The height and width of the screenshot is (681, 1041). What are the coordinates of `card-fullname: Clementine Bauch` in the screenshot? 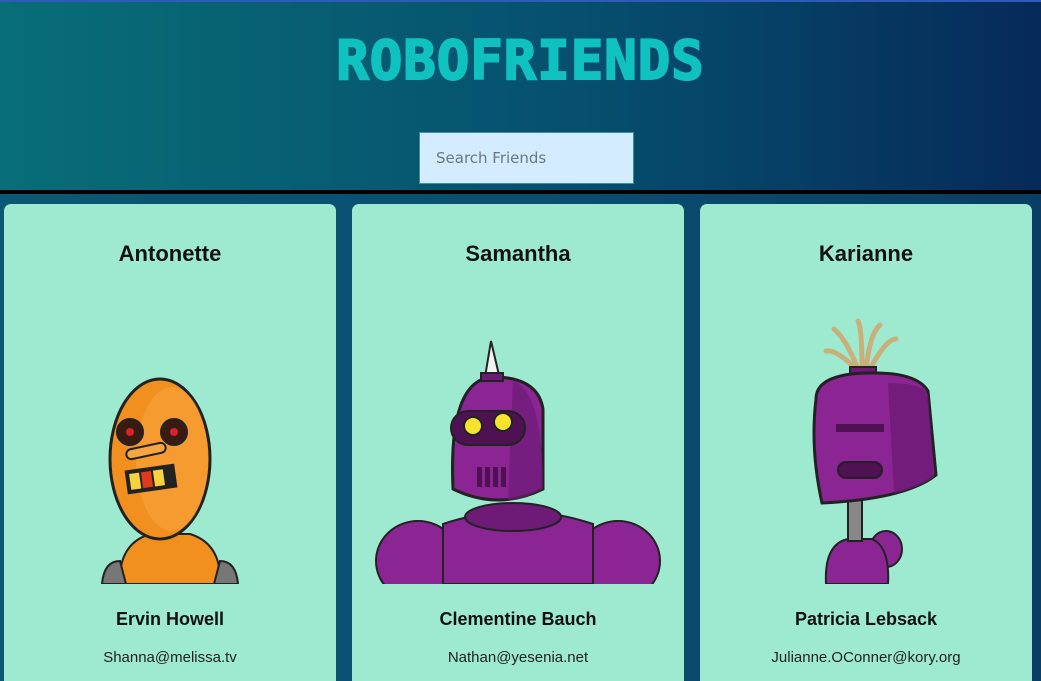 It's located at (518, 619).